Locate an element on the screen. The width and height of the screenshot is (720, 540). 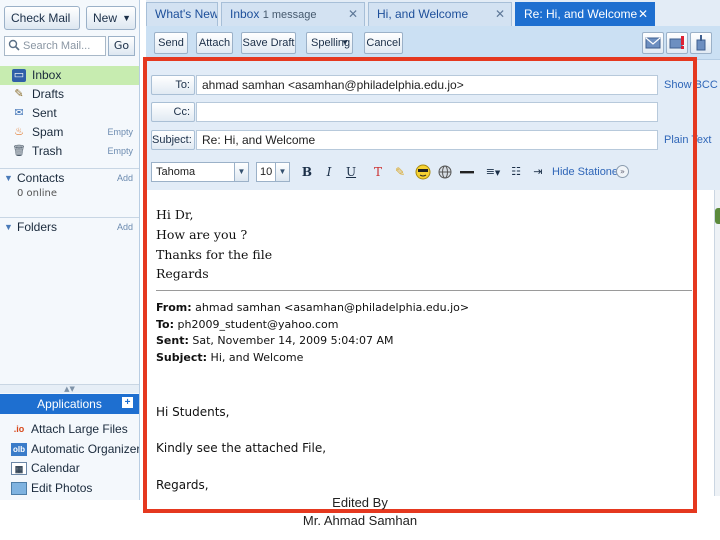
app-attach-large-files: .io Attach Large Files is located at coordinates (69, 430).